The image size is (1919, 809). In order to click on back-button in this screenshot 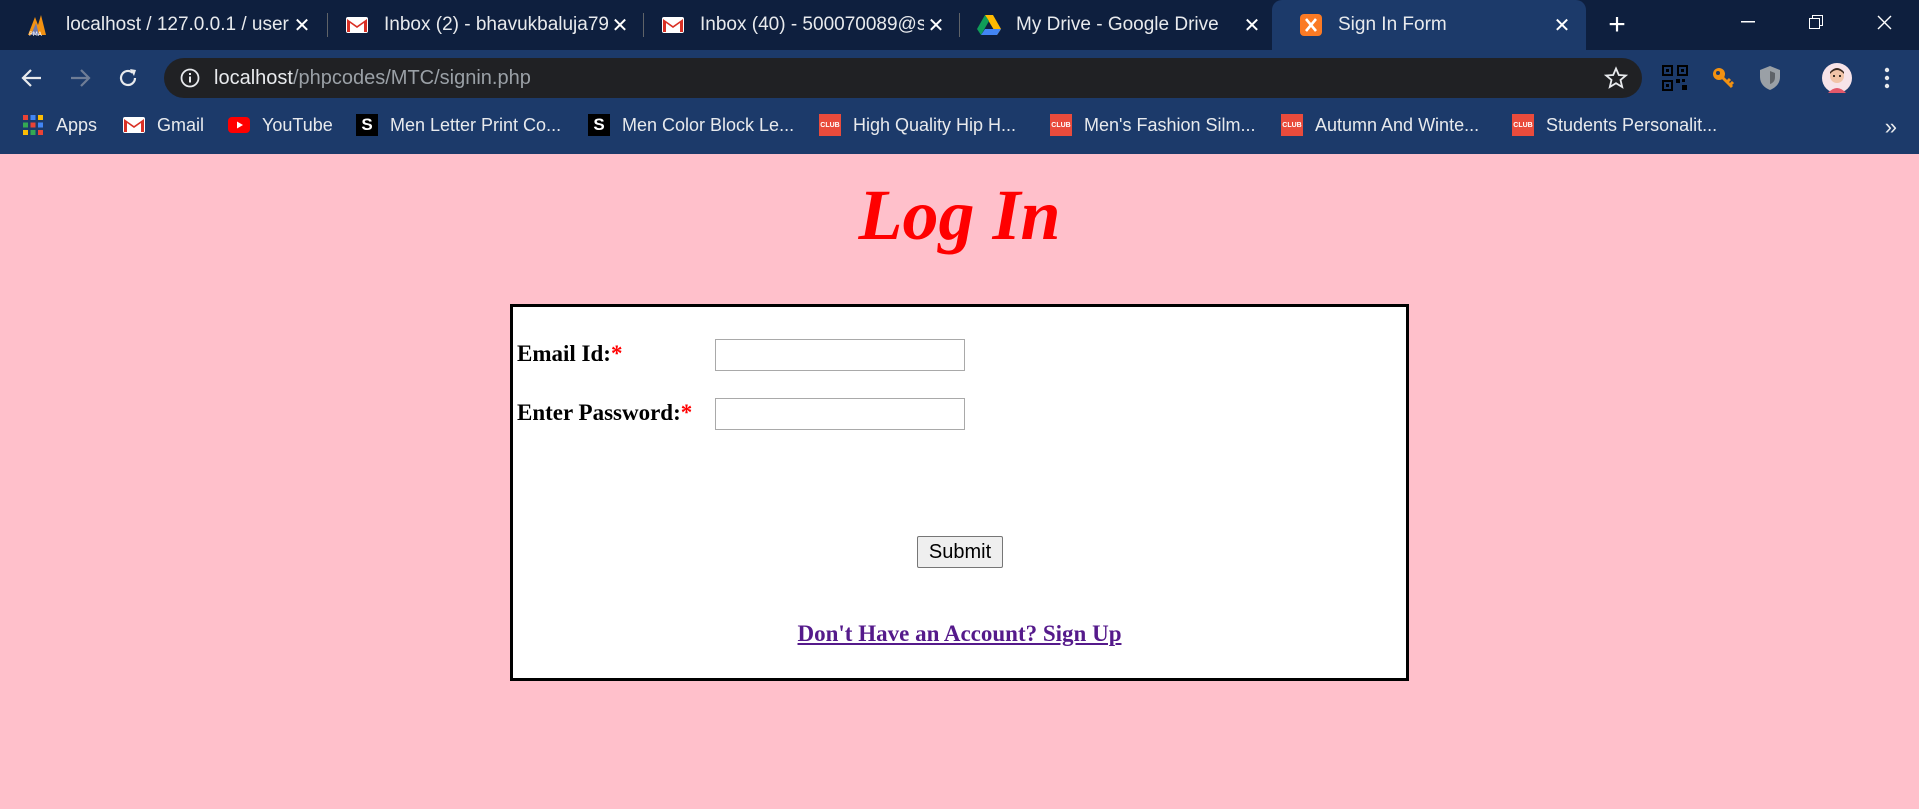, I will do `click(32, 78)`.